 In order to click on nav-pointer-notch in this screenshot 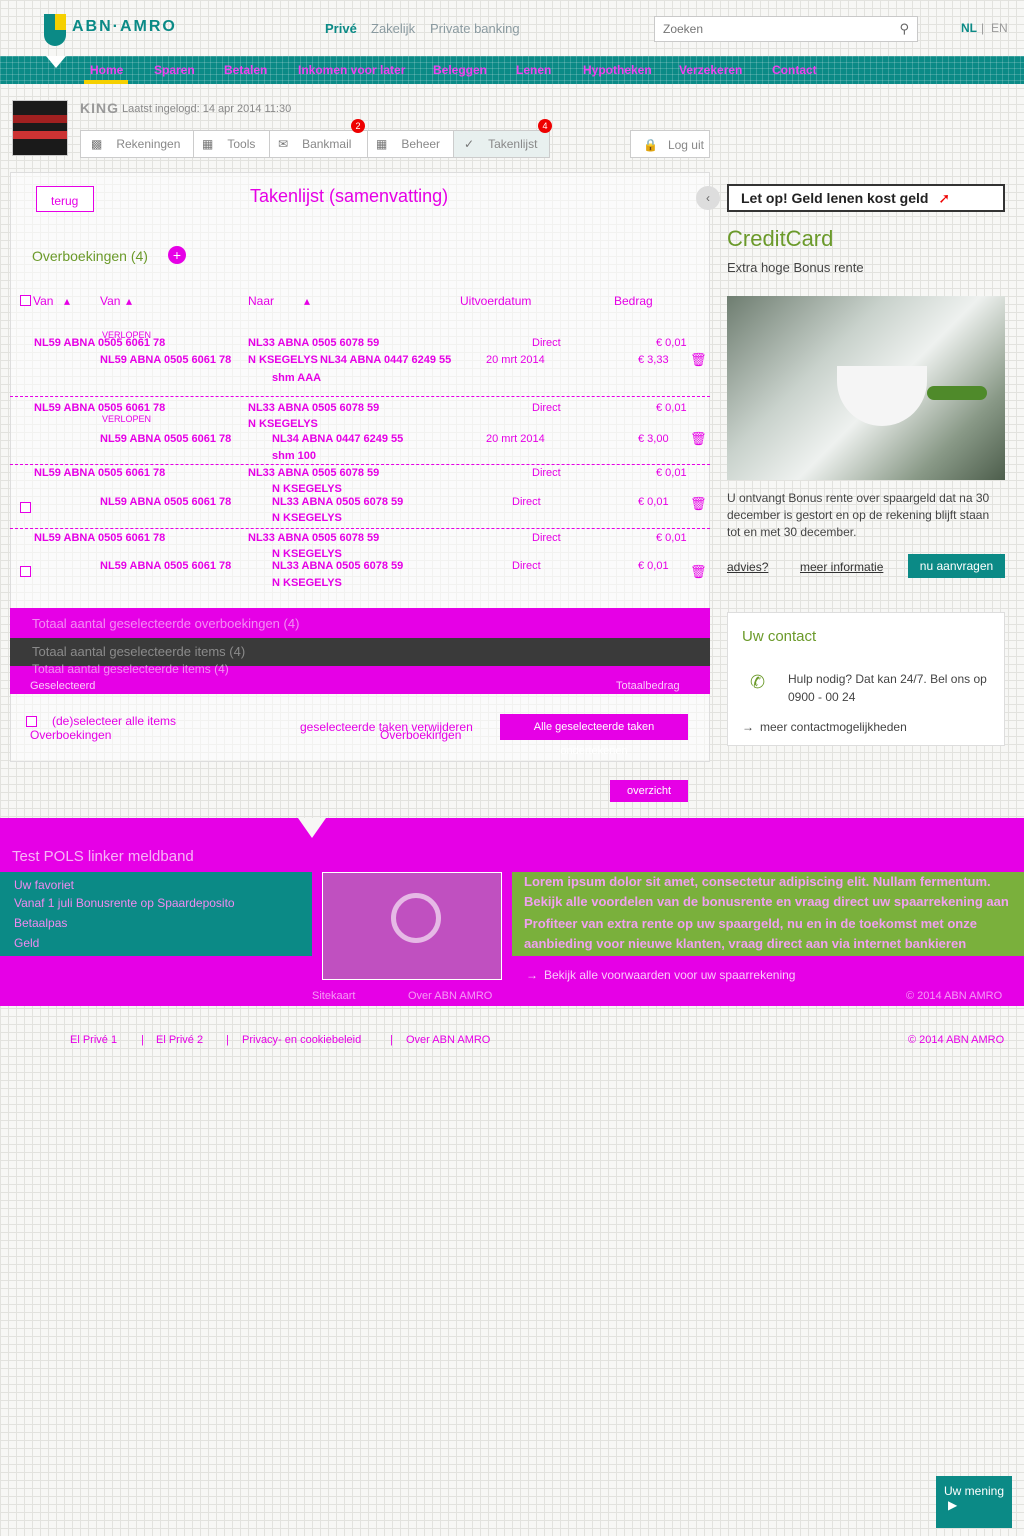, I will do `click(56, 62)`.